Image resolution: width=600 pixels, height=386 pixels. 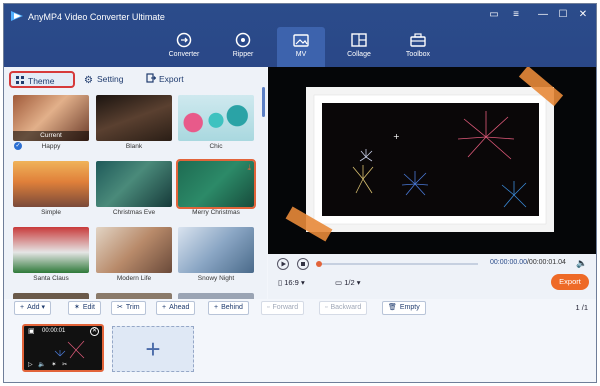 I want to click on trim-button: ✂ Trim, so click(x=128, y=308).